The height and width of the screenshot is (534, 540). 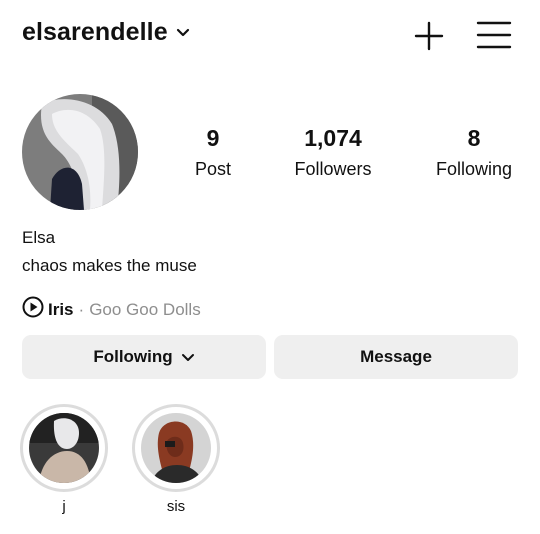 I want to click on posts-label: Post, so click(x=213, y=169).